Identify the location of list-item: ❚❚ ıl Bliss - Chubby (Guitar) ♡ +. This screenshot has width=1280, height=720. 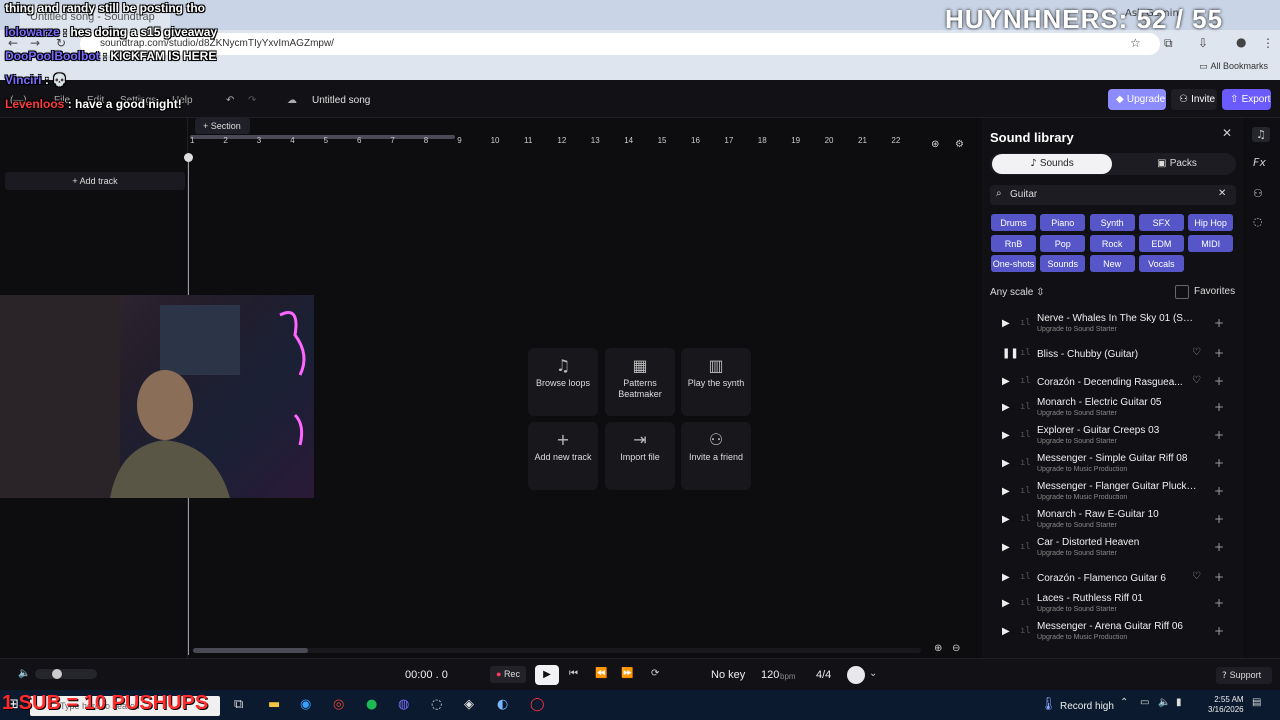
(1110, 355).